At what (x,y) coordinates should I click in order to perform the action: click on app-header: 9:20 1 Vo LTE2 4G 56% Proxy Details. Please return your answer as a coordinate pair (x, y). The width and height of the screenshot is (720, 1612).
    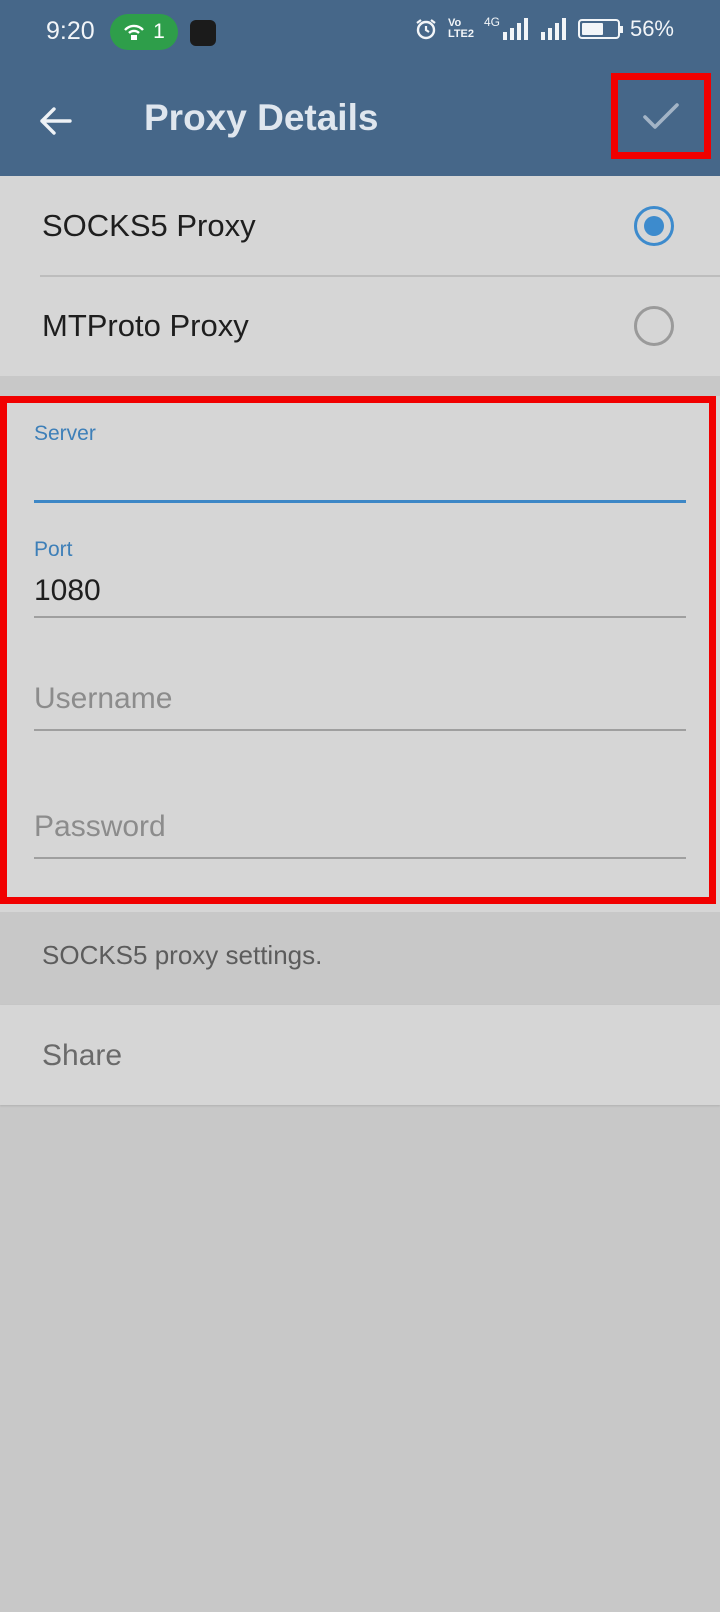
    Looking at the image, I should click on (360, 88).